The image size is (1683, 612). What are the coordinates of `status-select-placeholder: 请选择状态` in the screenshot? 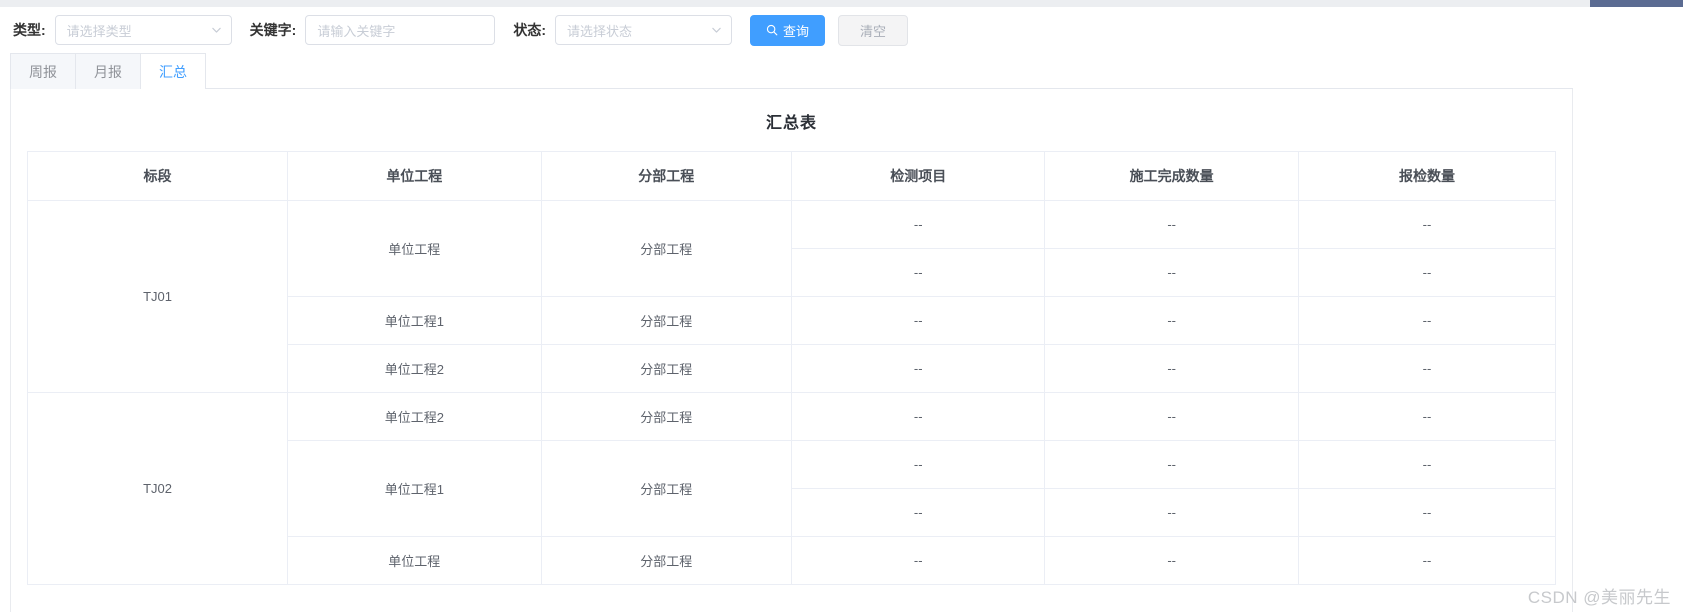 It's located at (600, 31).